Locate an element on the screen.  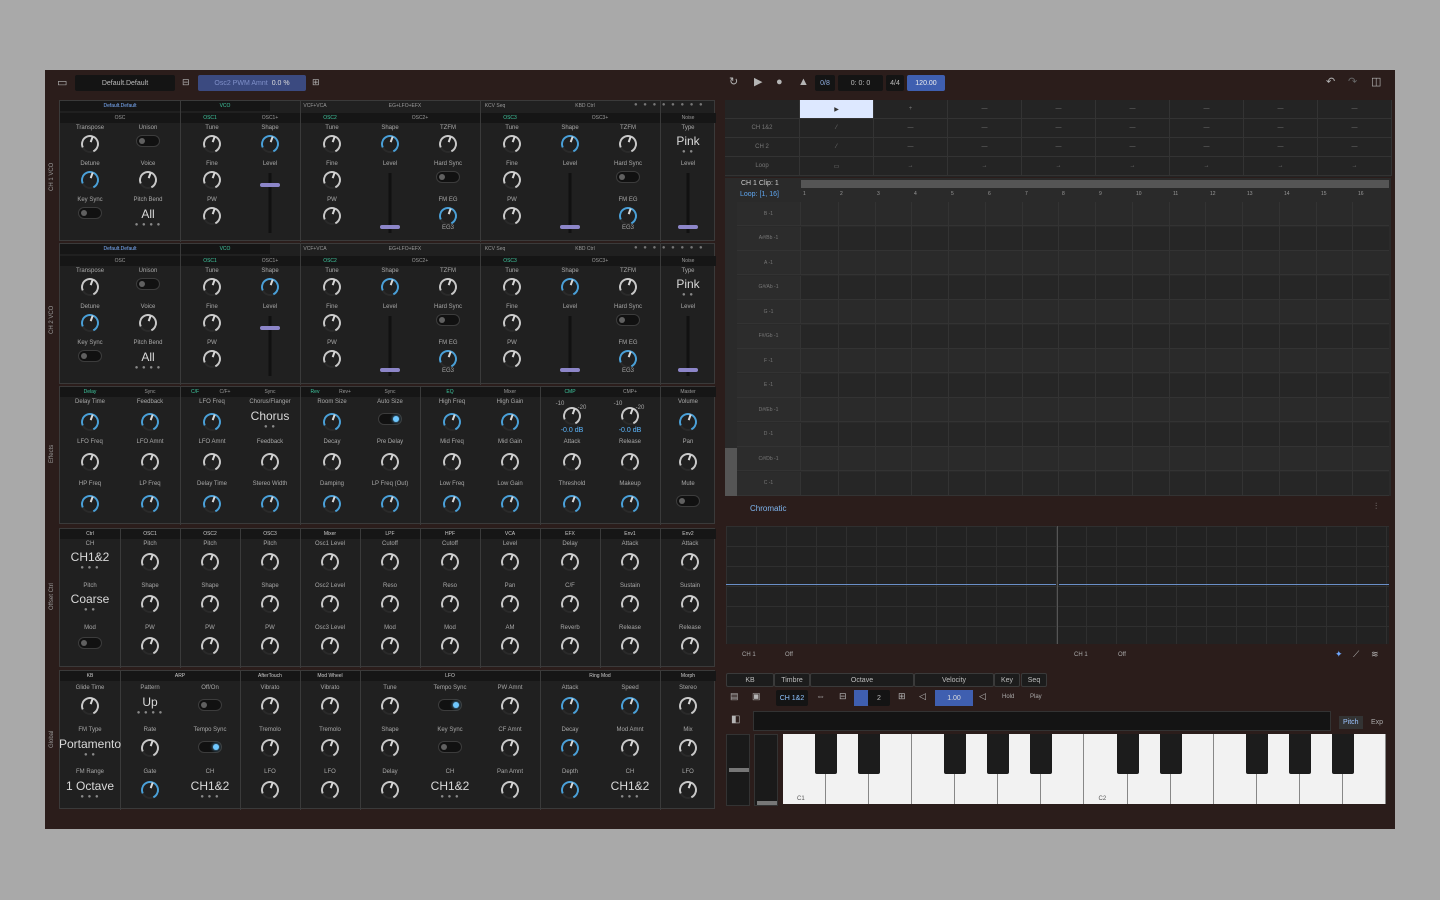
arp-gate-knob is located at coordinates (150, 790).